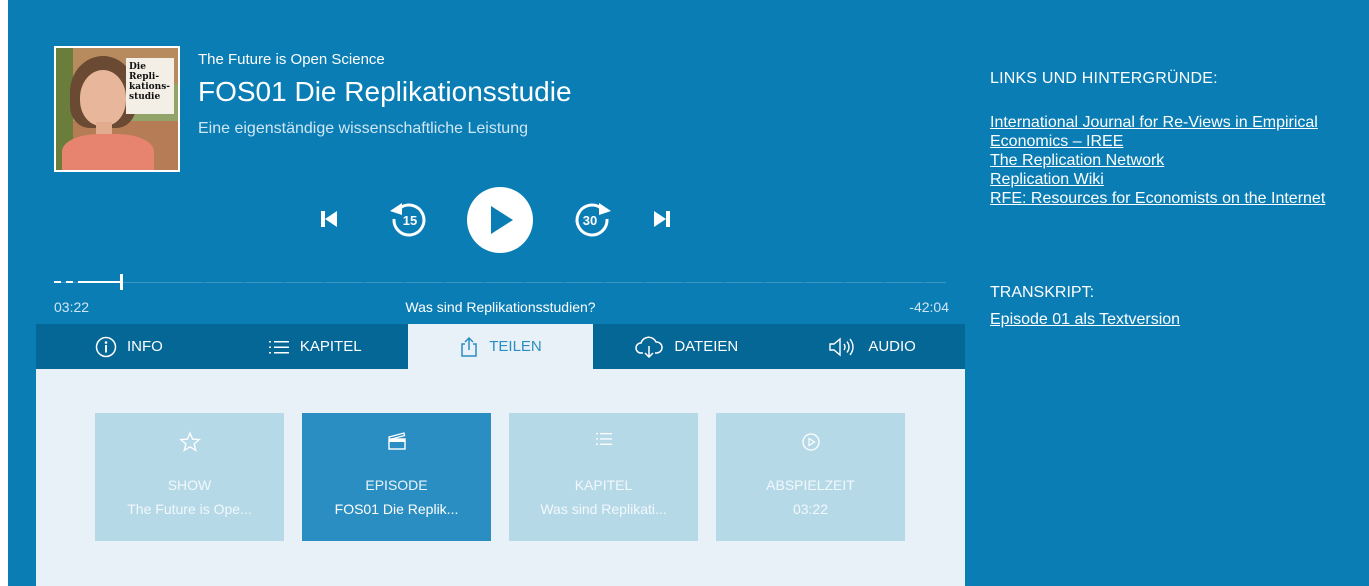 This screenshot has height=586, width=1369. What do you see at coordinates (603, 485) in the screenshot?
I see `share-chapter-label: KAPITEL` at bounding box center [603, 485].